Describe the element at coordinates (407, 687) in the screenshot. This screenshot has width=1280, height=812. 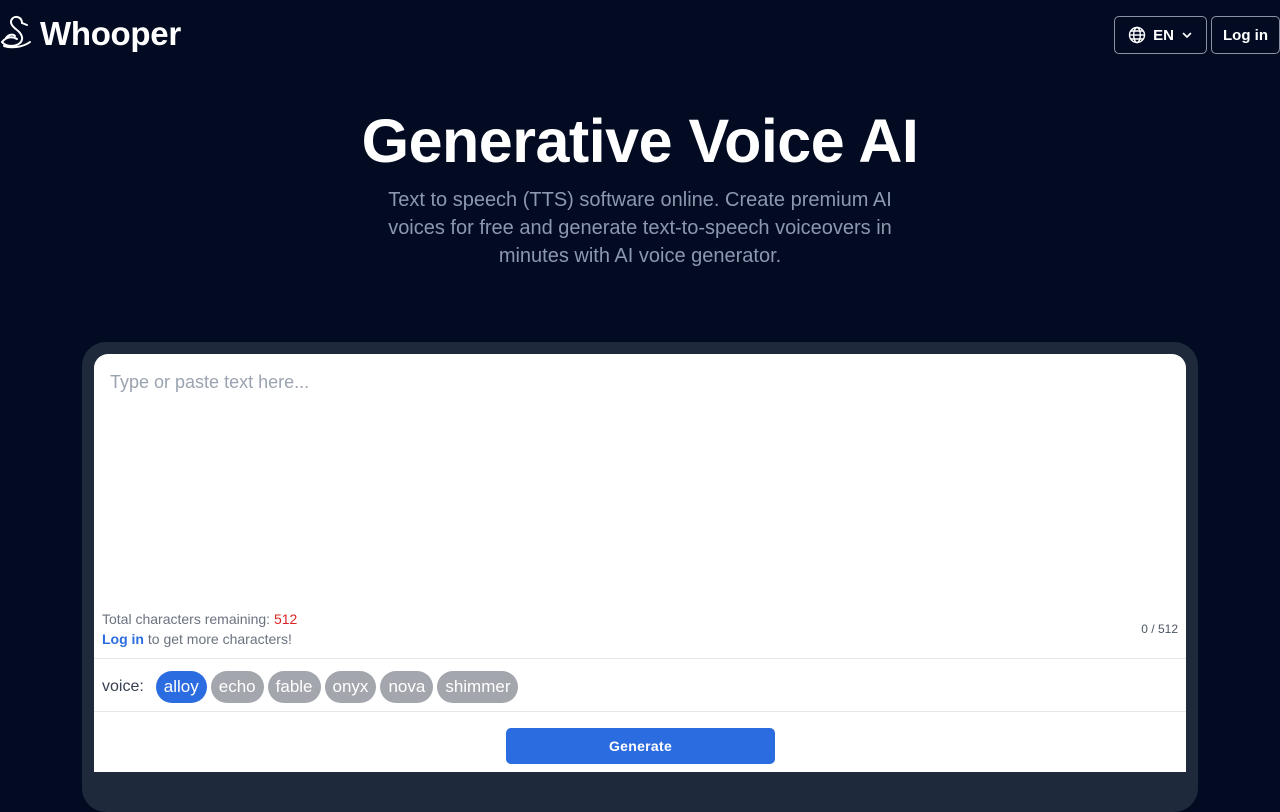
I see `voice-chip-nova: nova` at that location.